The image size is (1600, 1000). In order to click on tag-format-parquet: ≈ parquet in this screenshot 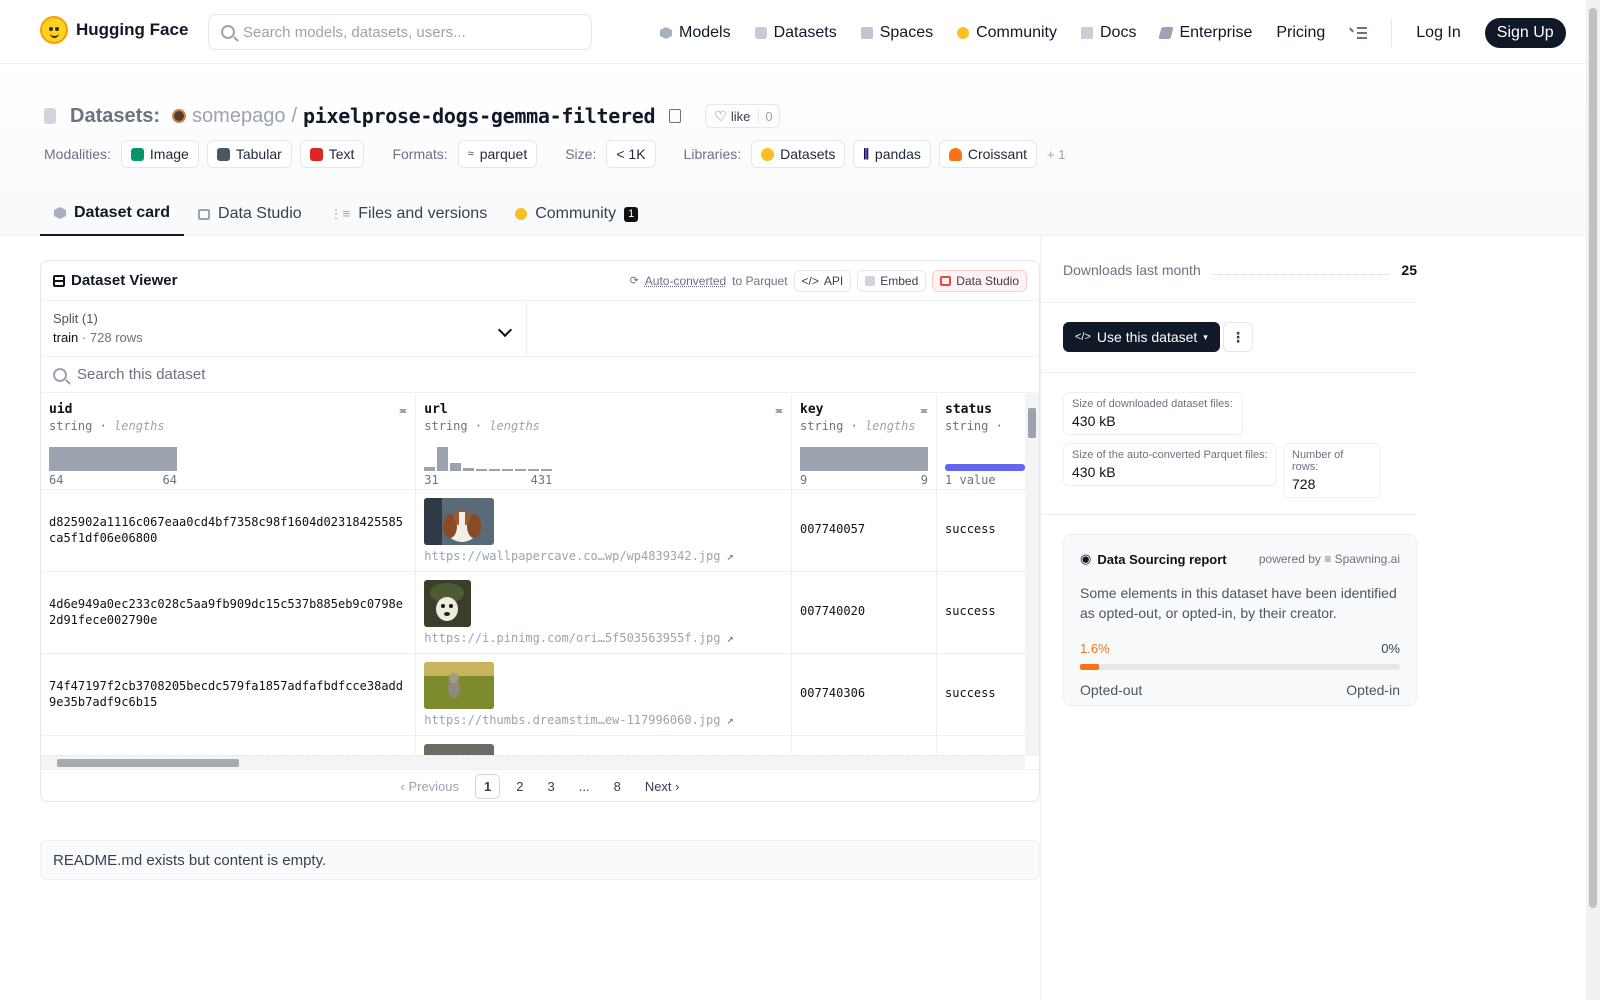, I will do `click(497, 154)`.